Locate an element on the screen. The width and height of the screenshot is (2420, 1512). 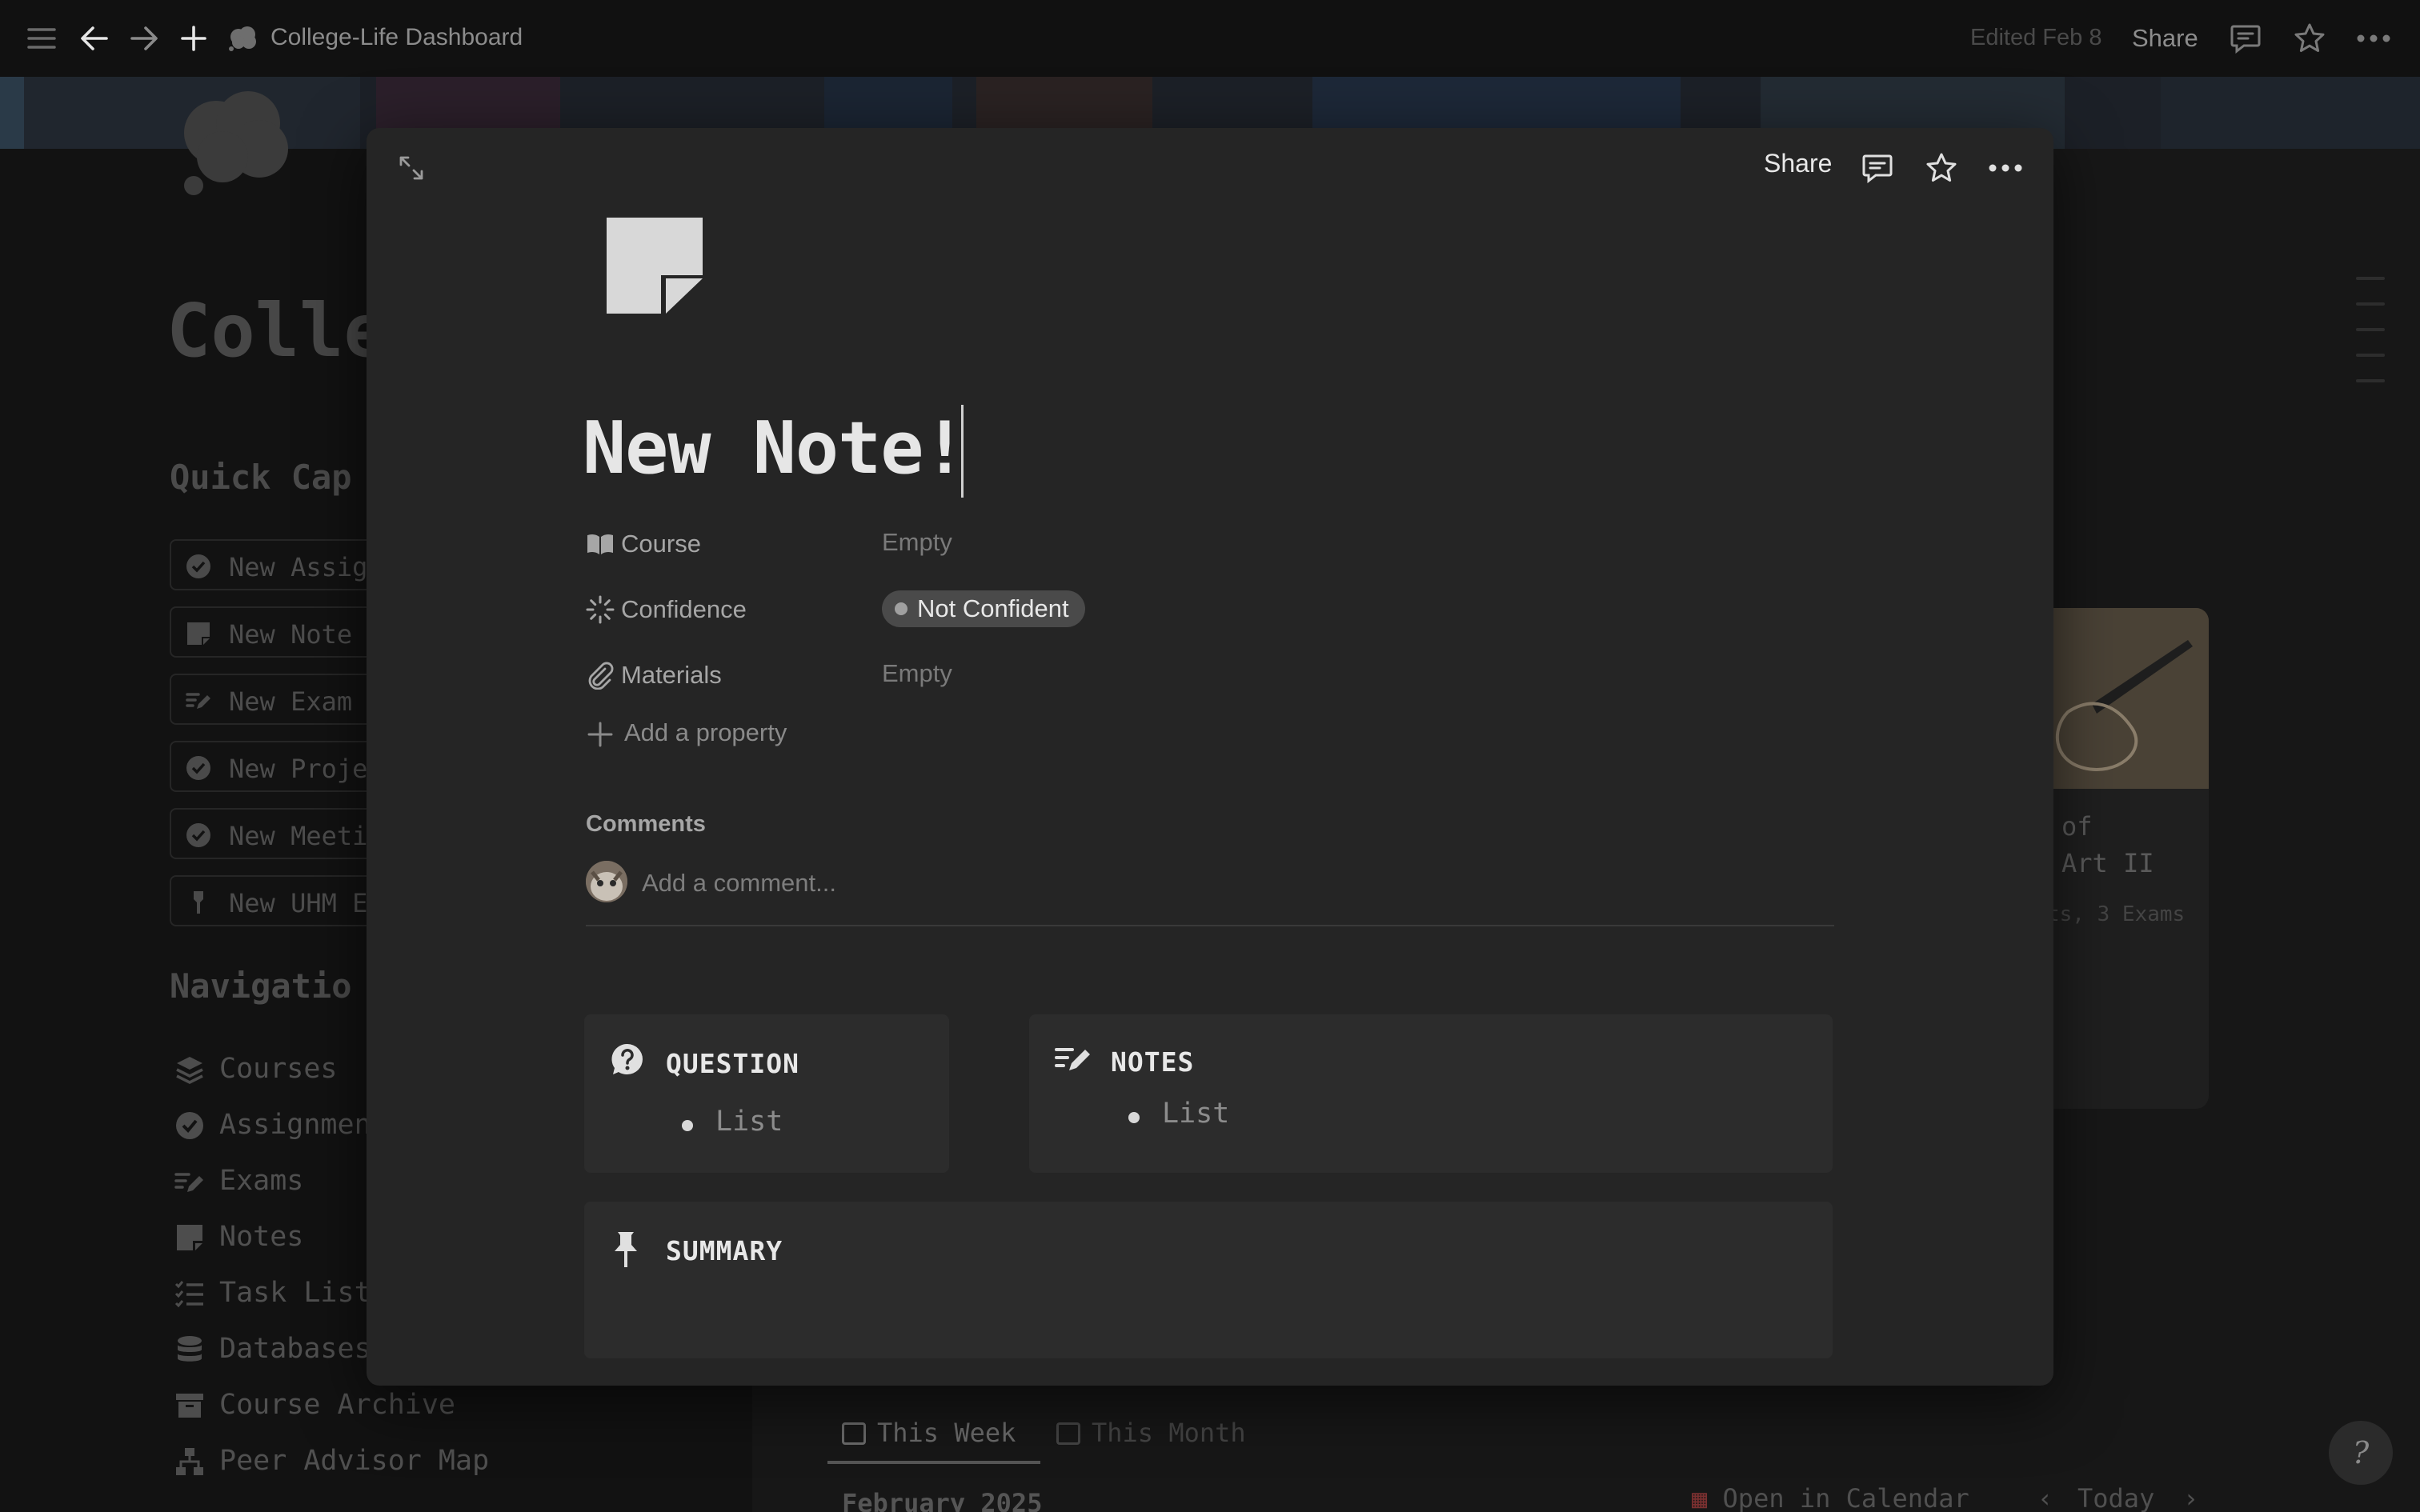
question-heading: QUESTION is located at coordinates (732, 1063).